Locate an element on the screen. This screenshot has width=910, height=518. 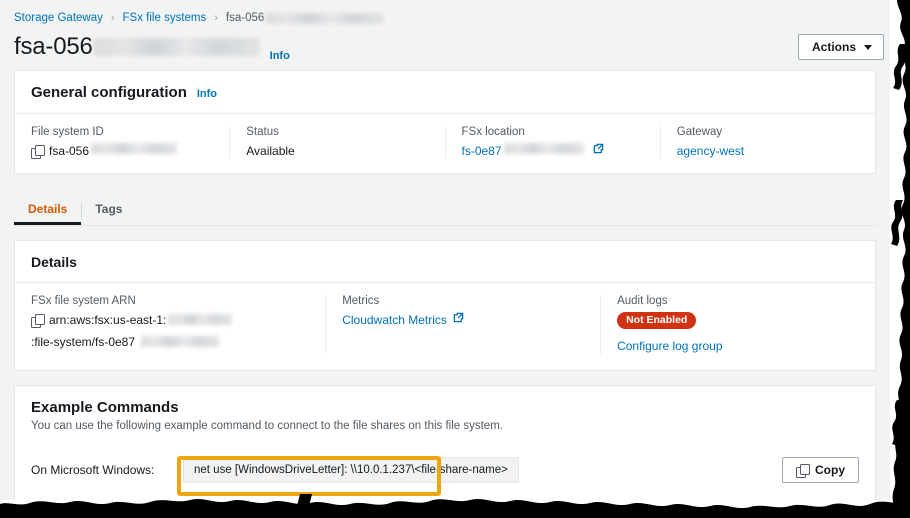
cloudwatch-metrics-link: Cloudwatch Metrics is located at coordinates (394, 320).